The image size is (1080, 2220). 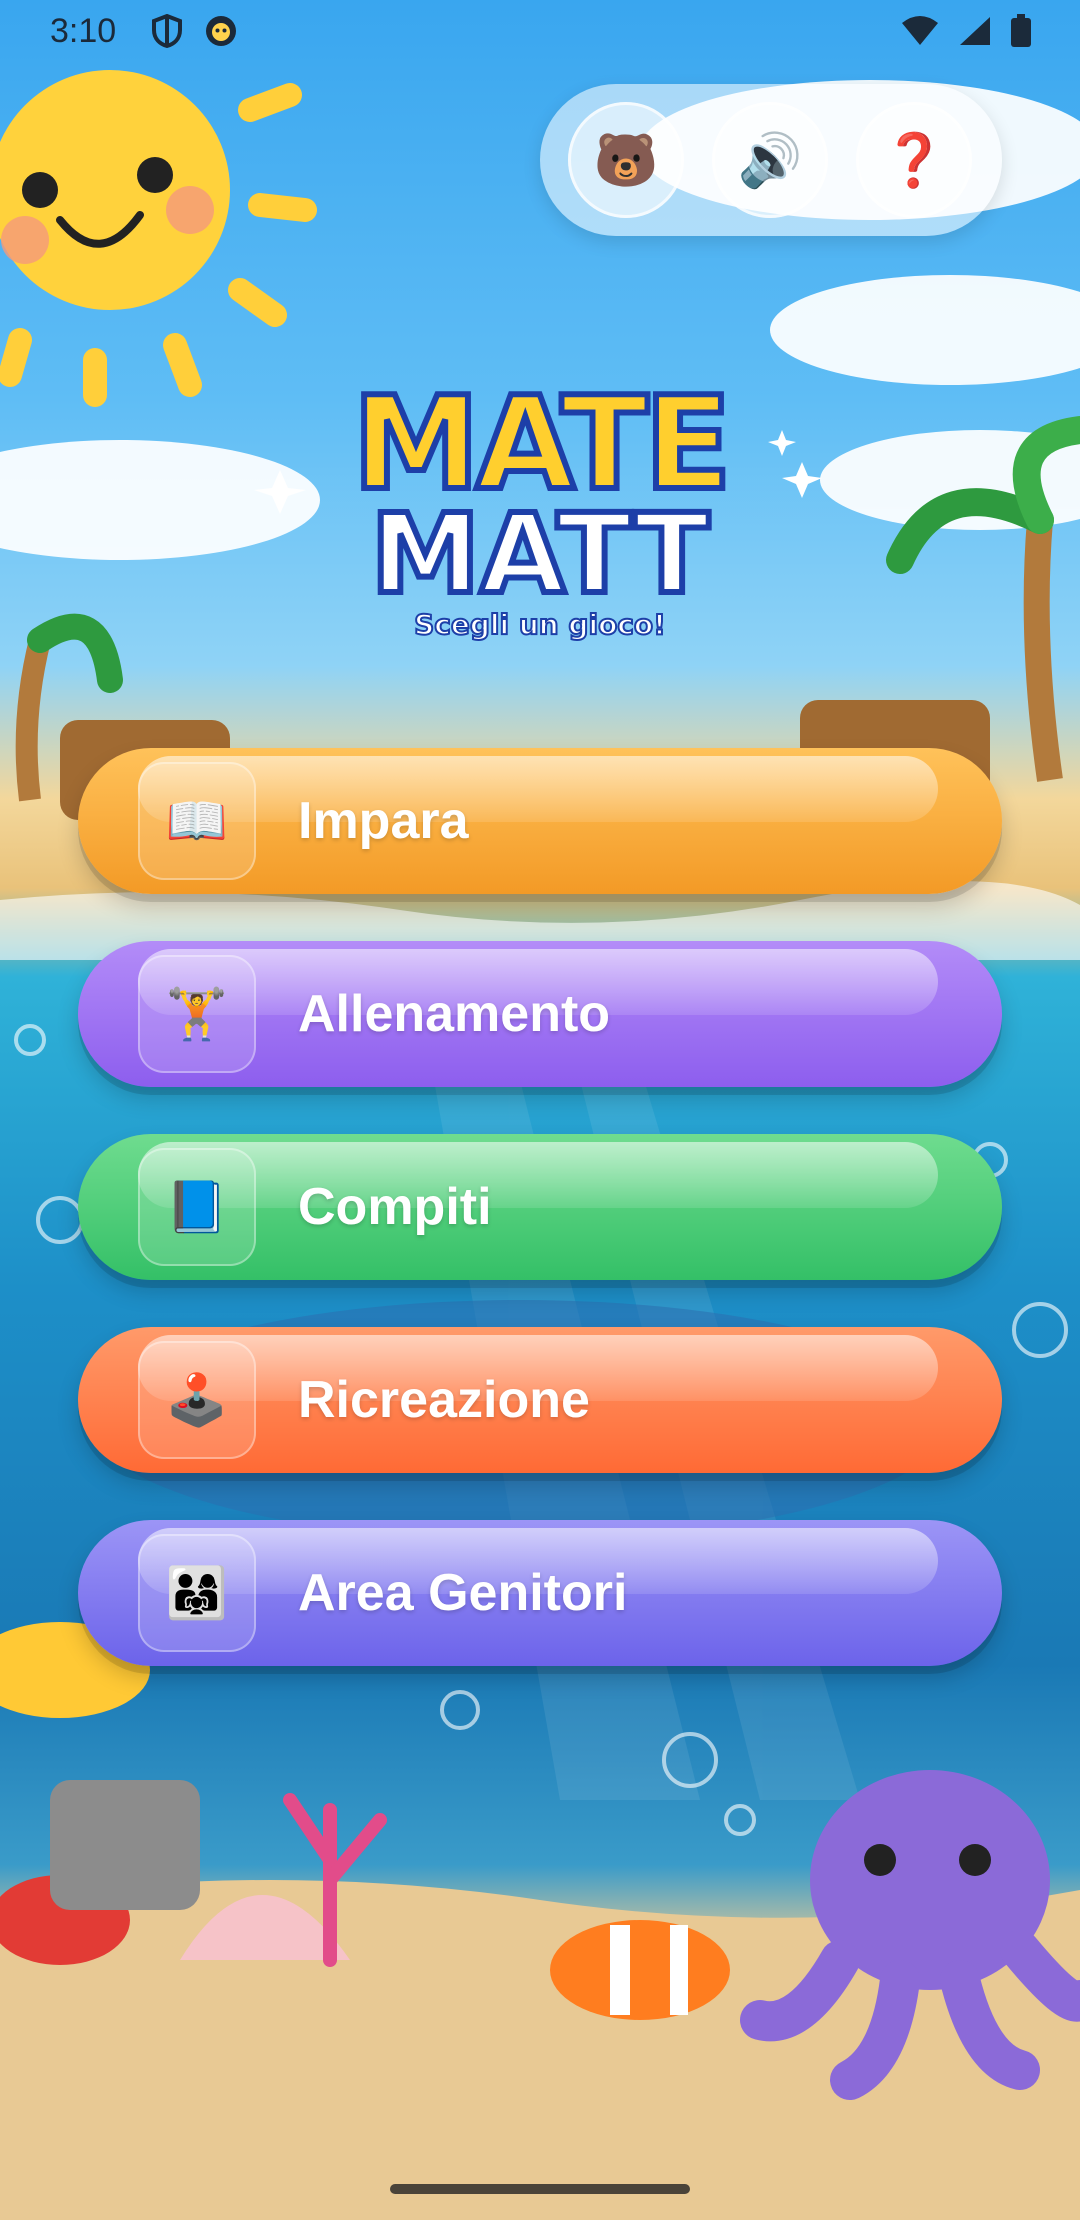 I want to click on impara-label: Impara, so click(x=383, y=821).